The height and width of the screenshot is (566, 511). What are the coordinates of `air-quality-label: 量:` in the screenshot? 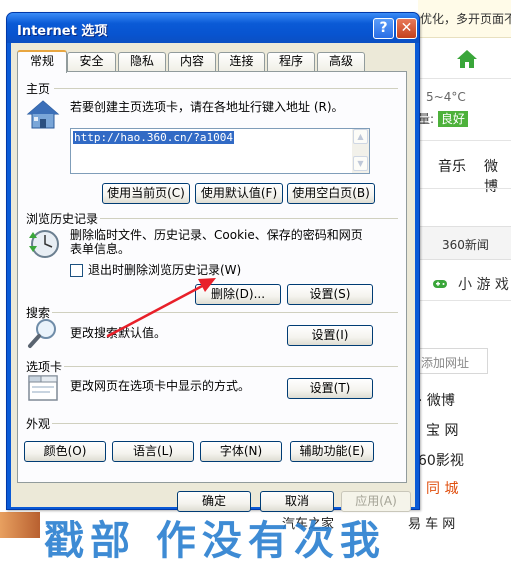 It's located at (426, 119).